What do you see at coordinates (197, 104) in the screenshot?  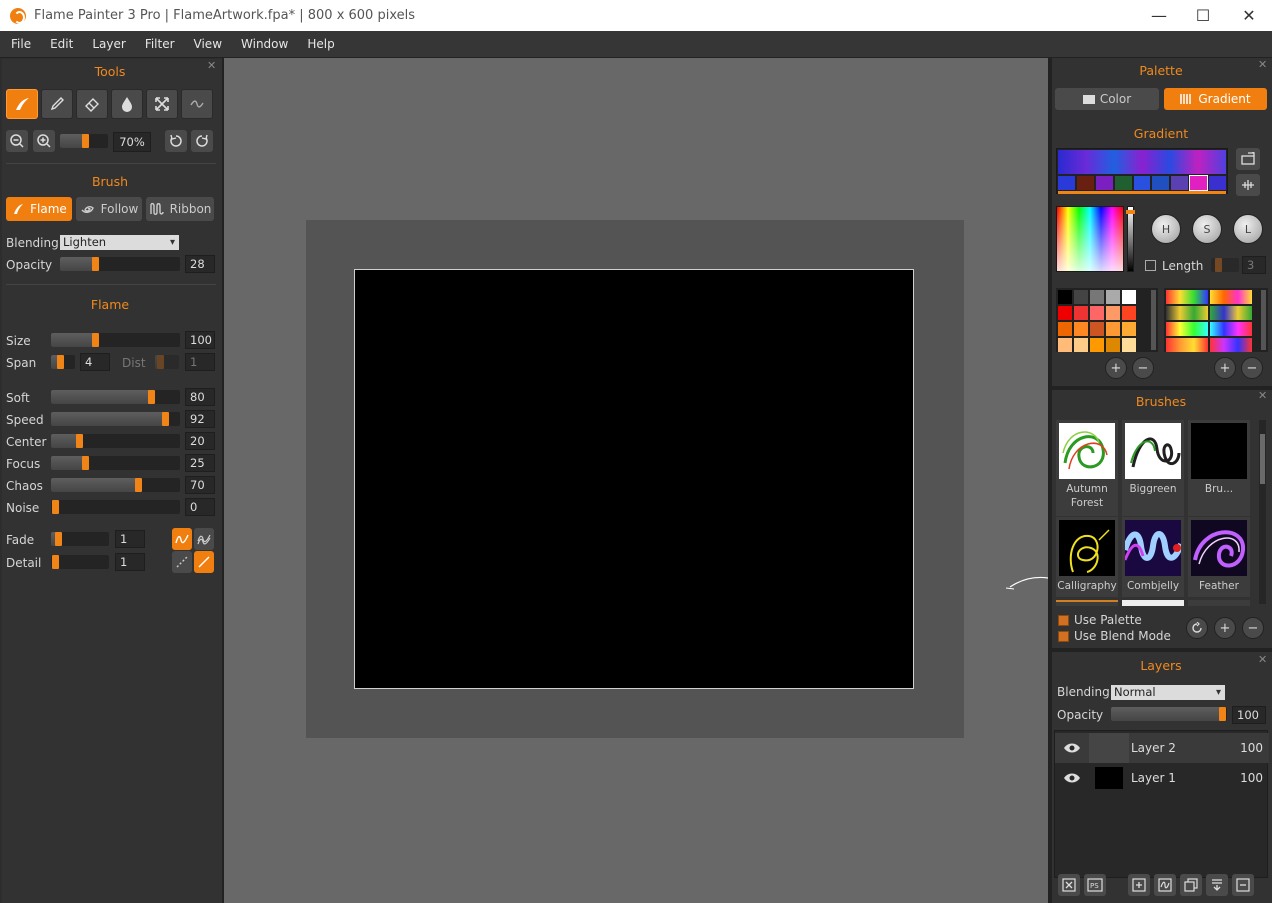 I see `smudge-tool` at bounding box center [197, 104].